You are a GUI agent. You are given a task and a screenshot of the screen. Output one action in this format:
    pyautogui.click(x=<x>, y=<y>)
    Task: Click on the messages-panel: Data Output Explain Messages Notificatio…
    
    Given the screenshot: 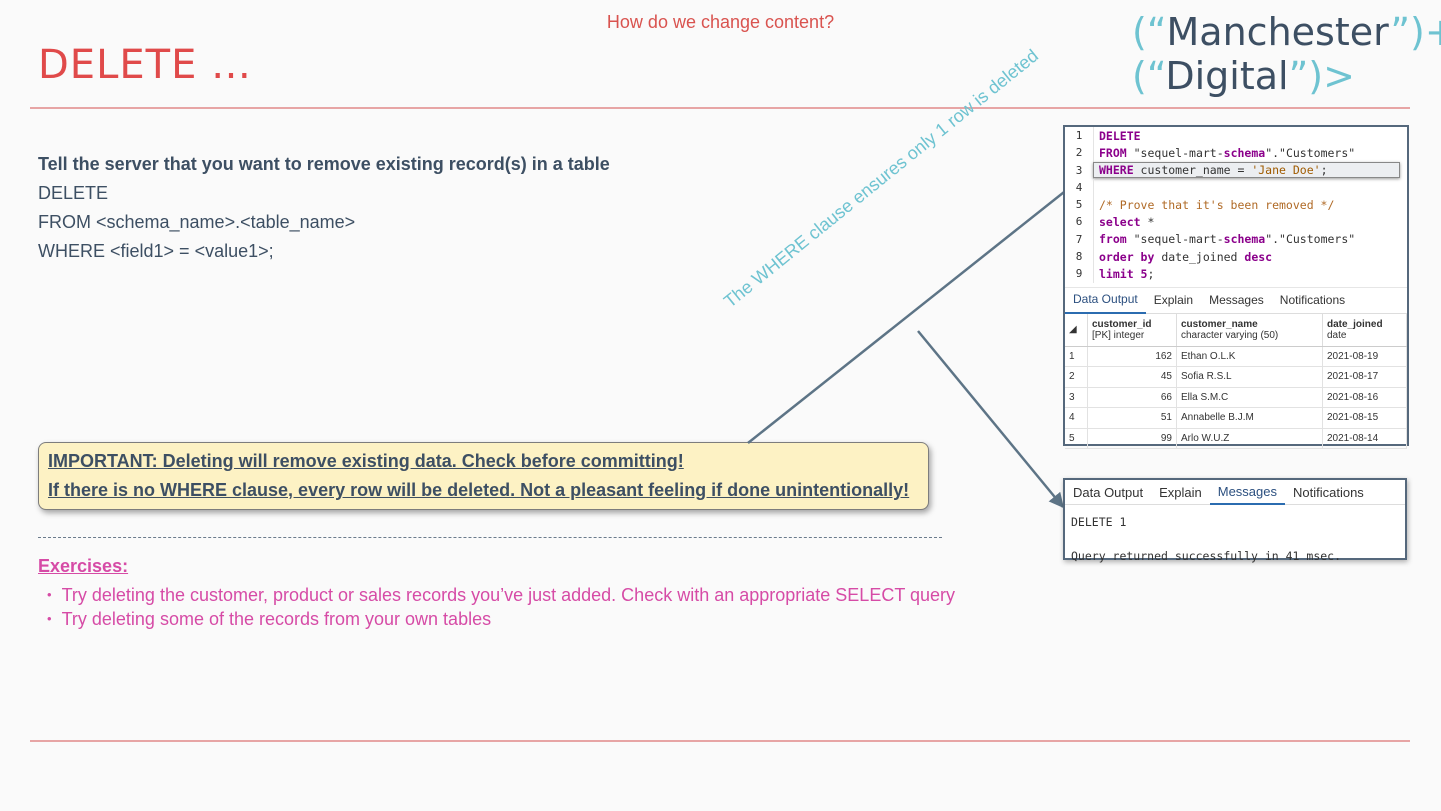 What is the action you would take?
    pyautogui.click(x=1235, y=520)
    